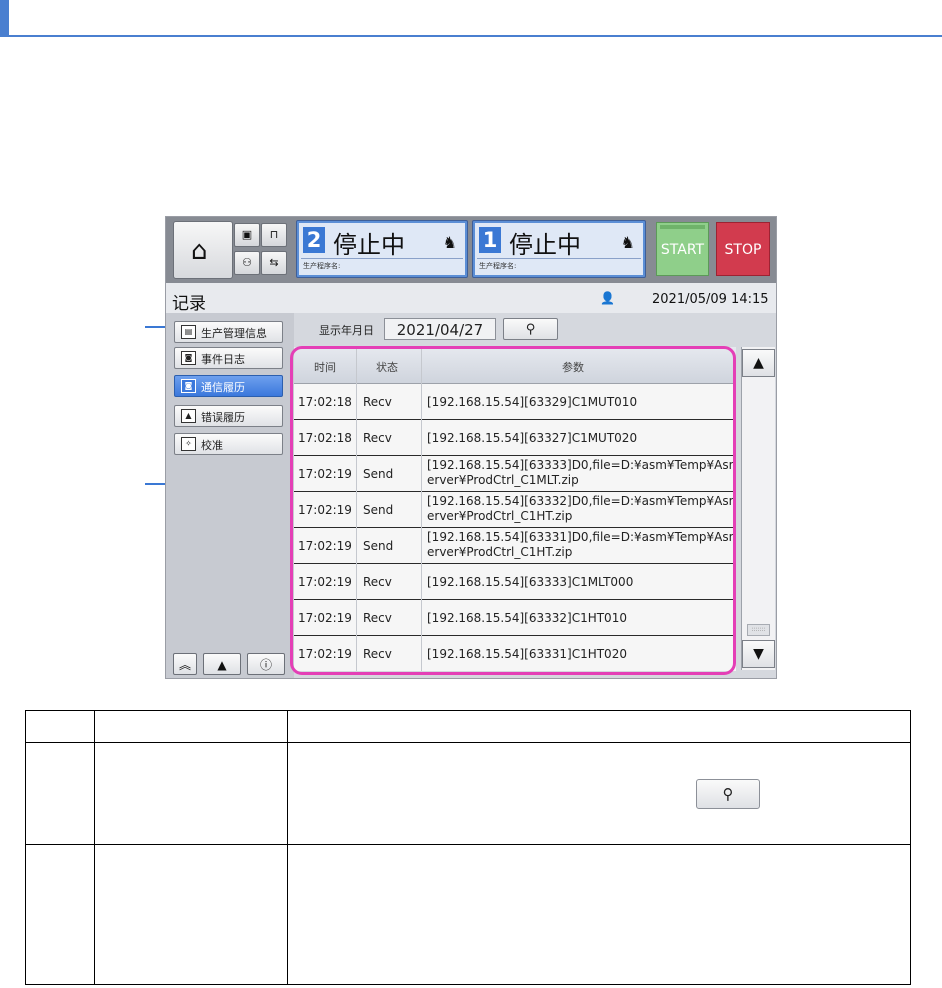  I want to click on lock-icon: ⊓, so click(274, 234).